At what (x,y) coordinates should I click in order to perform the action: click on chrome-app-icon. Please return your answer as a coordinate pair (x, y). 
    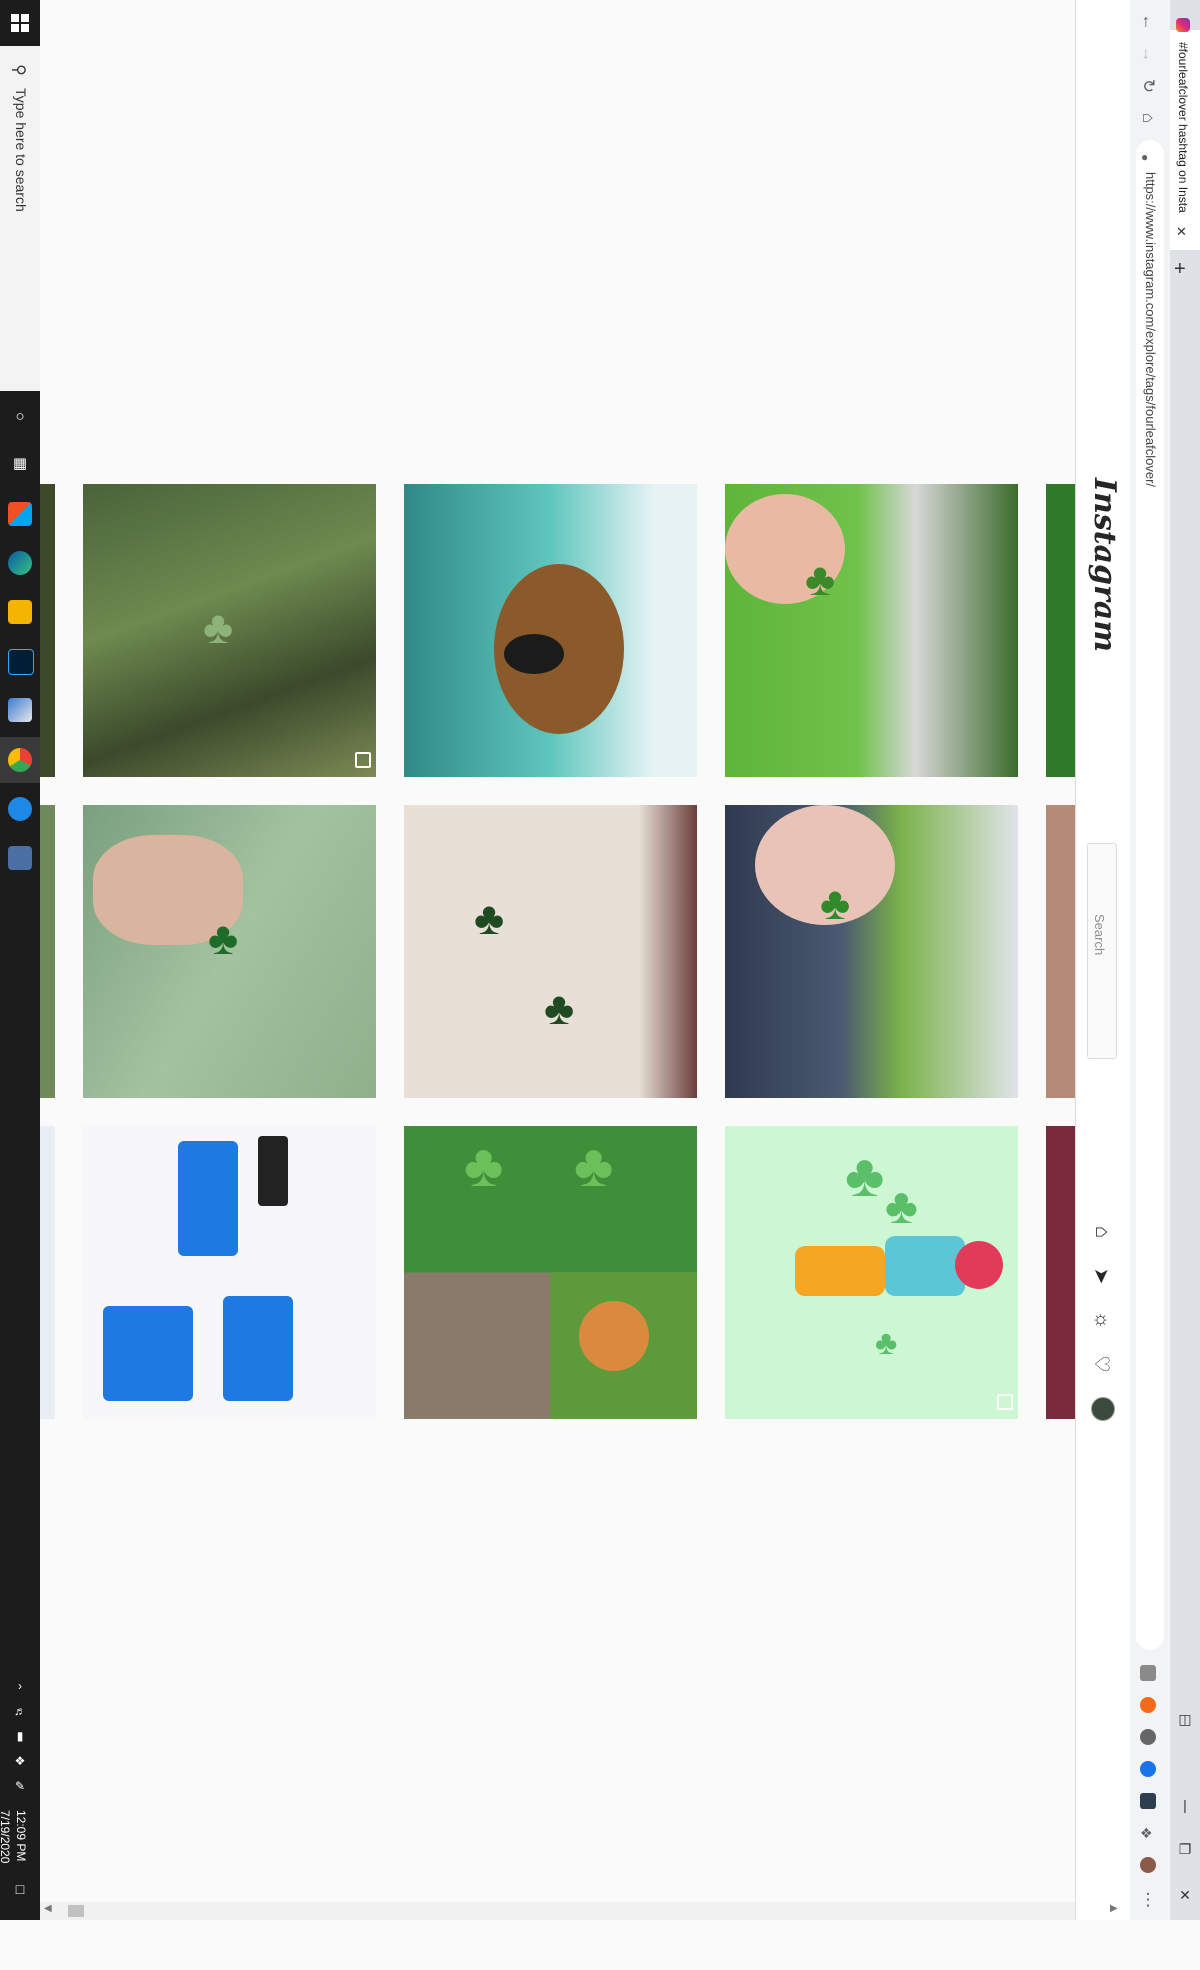
    Looking at the image, I should click on (20, 760).